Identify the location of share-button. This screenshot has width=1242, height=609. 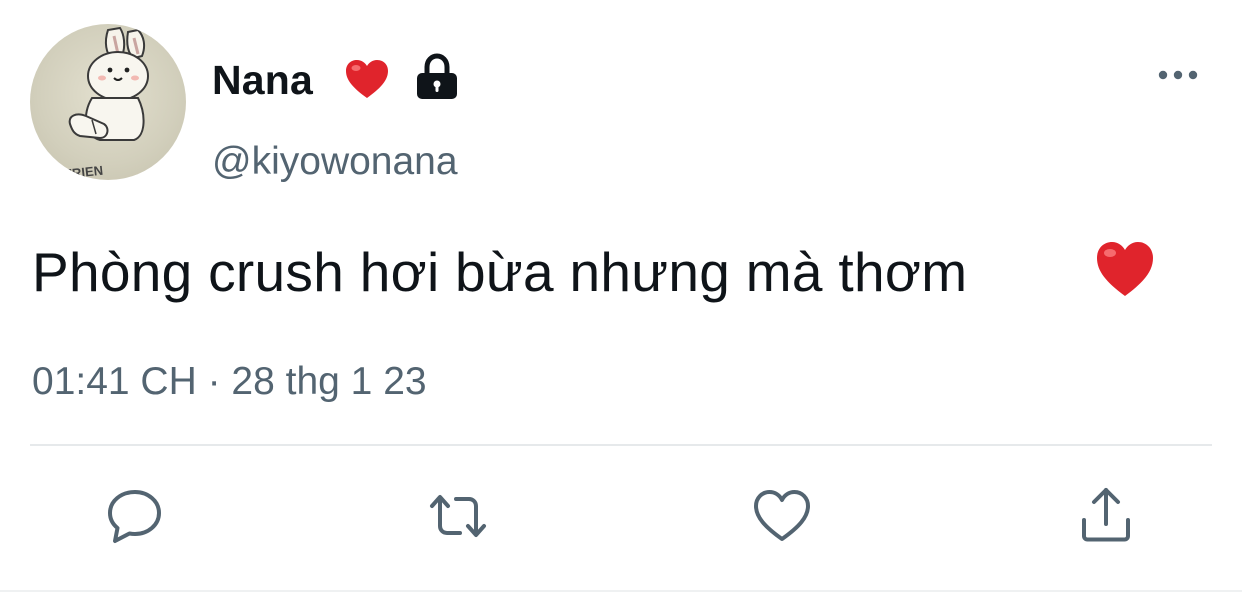
(1106, 516).